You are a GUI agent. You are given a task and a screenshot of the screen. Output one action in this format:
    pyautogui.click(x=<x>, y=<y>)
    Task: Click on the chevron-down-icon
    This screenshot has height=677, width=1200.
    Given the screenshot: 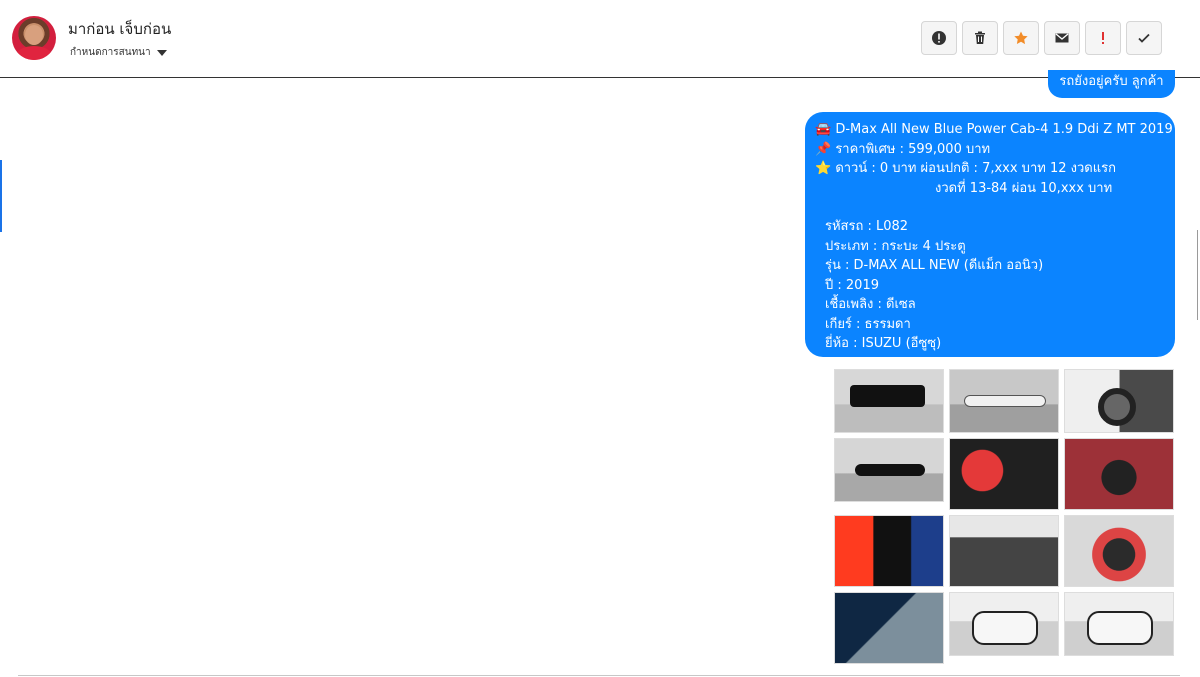 What is the action you would take?
    pyautogui.click(x=161, y=52)
    